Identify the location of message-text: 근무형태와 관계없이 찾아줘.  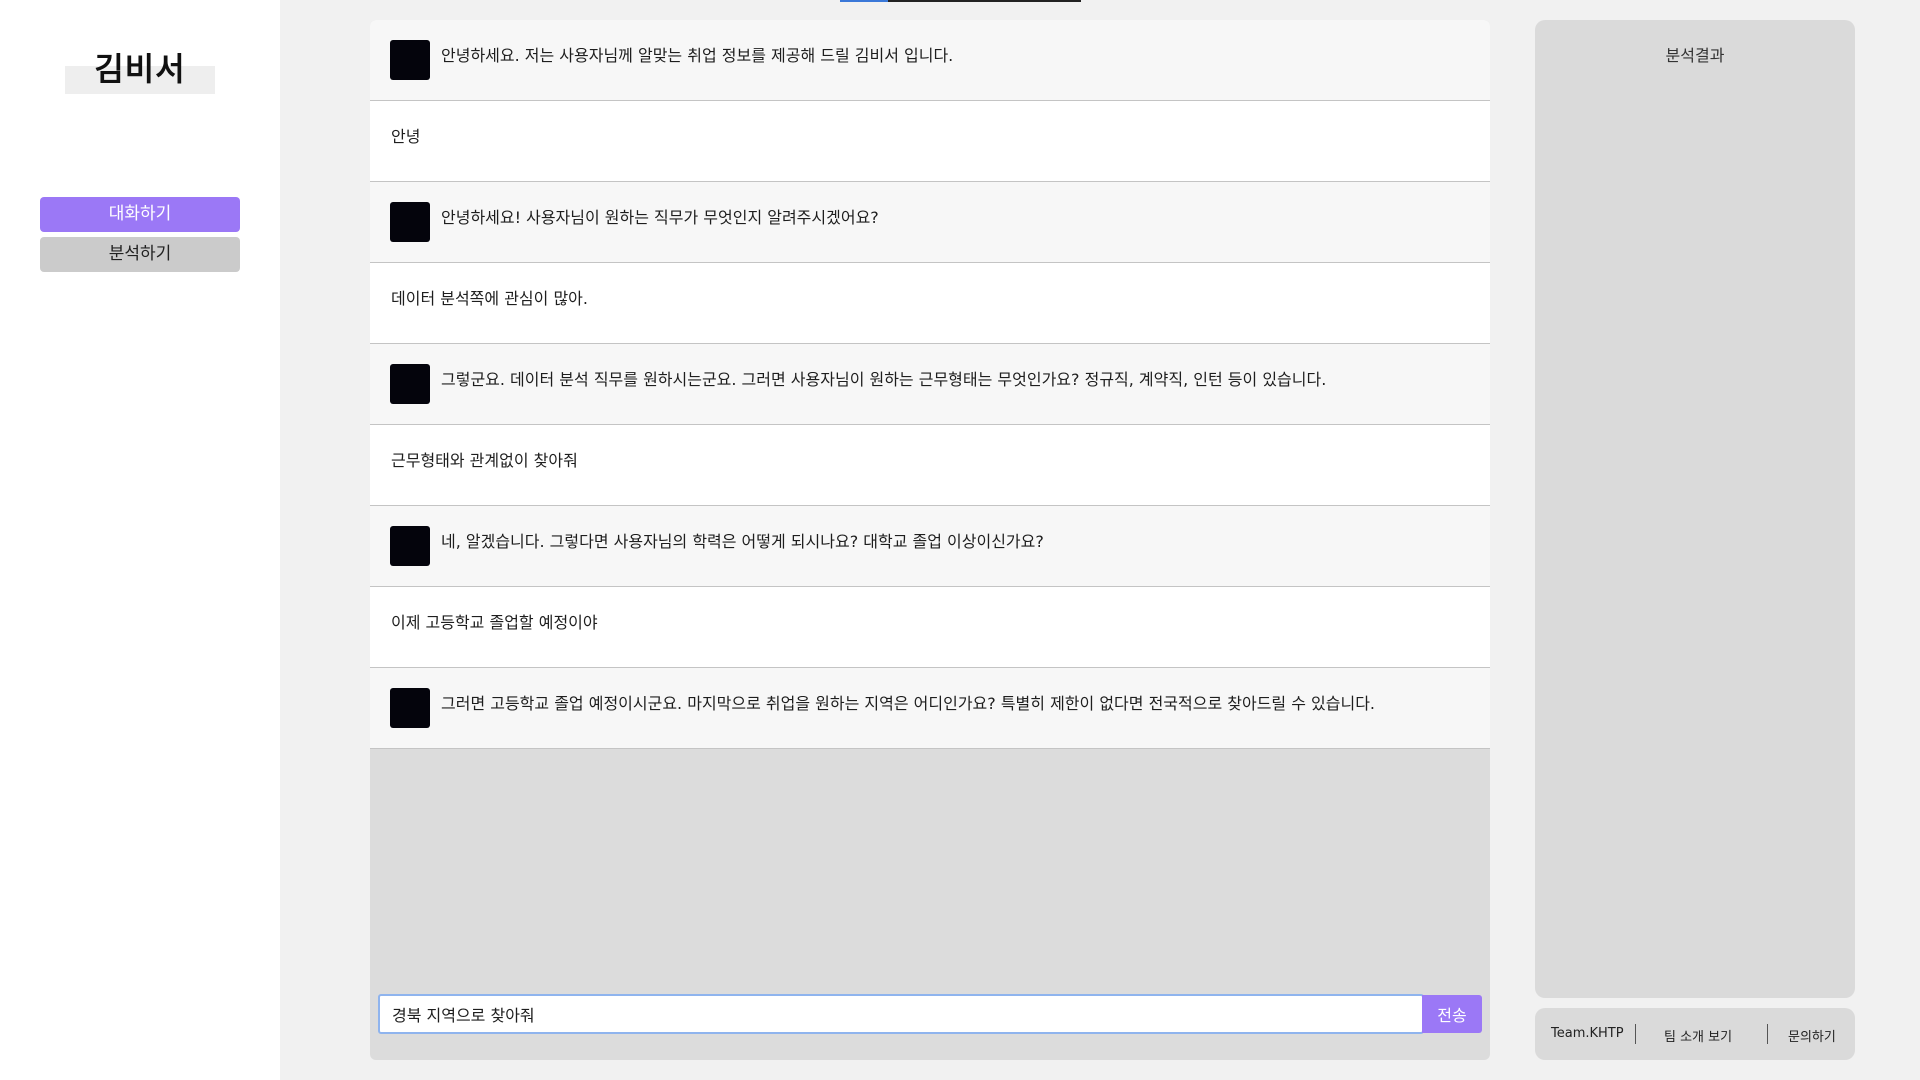
(484, 460).